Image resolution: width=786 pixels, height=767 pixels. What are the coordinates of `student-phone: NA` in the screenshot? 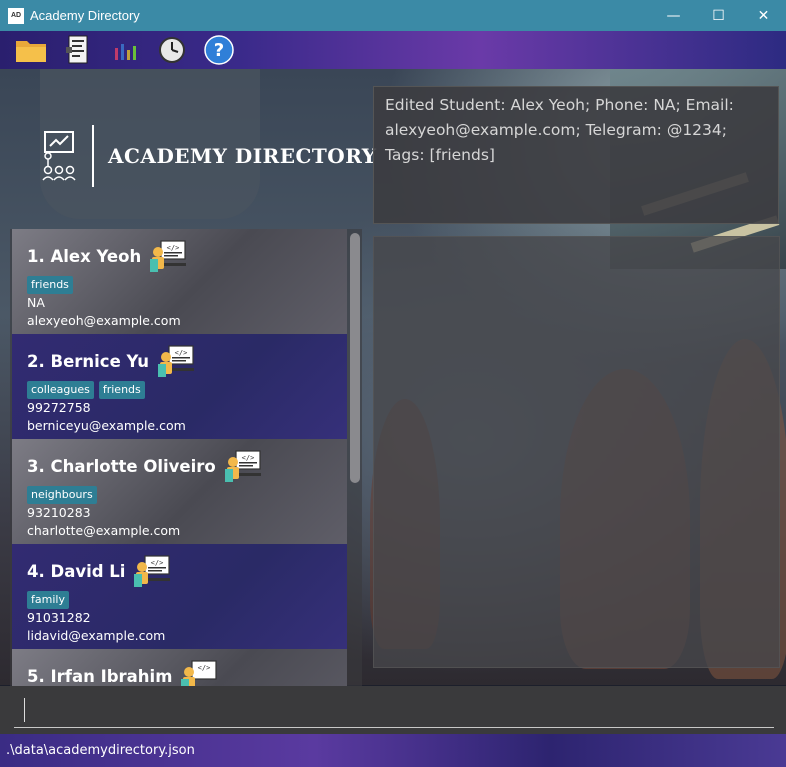 It's located at (36, 302).